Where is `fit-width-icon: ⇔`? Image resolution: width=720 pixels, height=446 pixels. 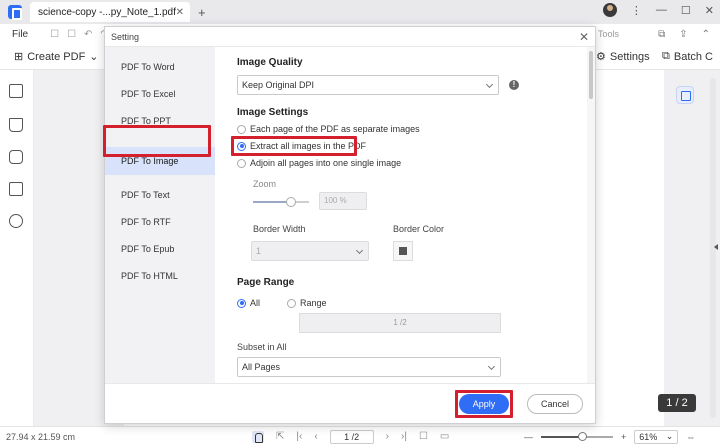
fit-width-icon: ⇔ is located at coordinates (690, 437).